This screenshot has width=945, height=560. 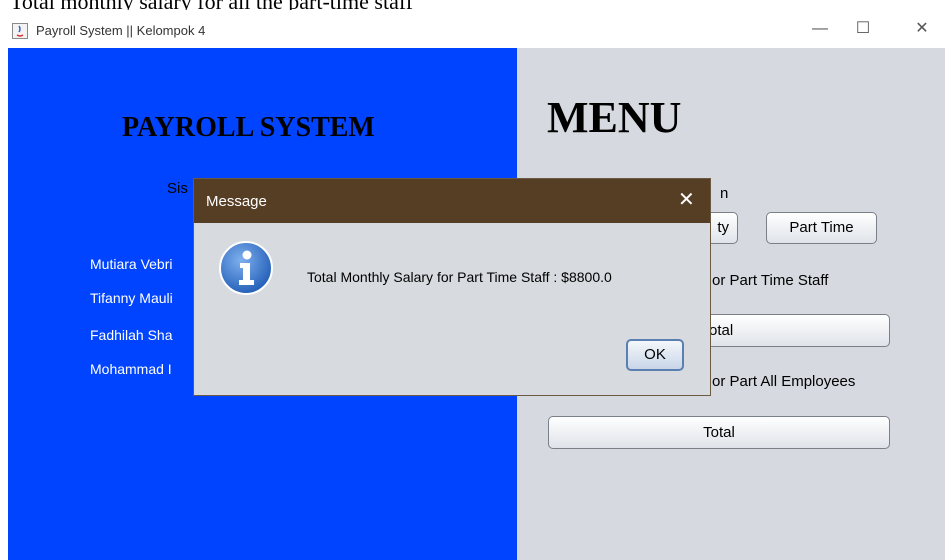 What do you see at coordinates (655, 355) in the screenshot?
I see `ok-button: OK` at bounding box center [655, 355].